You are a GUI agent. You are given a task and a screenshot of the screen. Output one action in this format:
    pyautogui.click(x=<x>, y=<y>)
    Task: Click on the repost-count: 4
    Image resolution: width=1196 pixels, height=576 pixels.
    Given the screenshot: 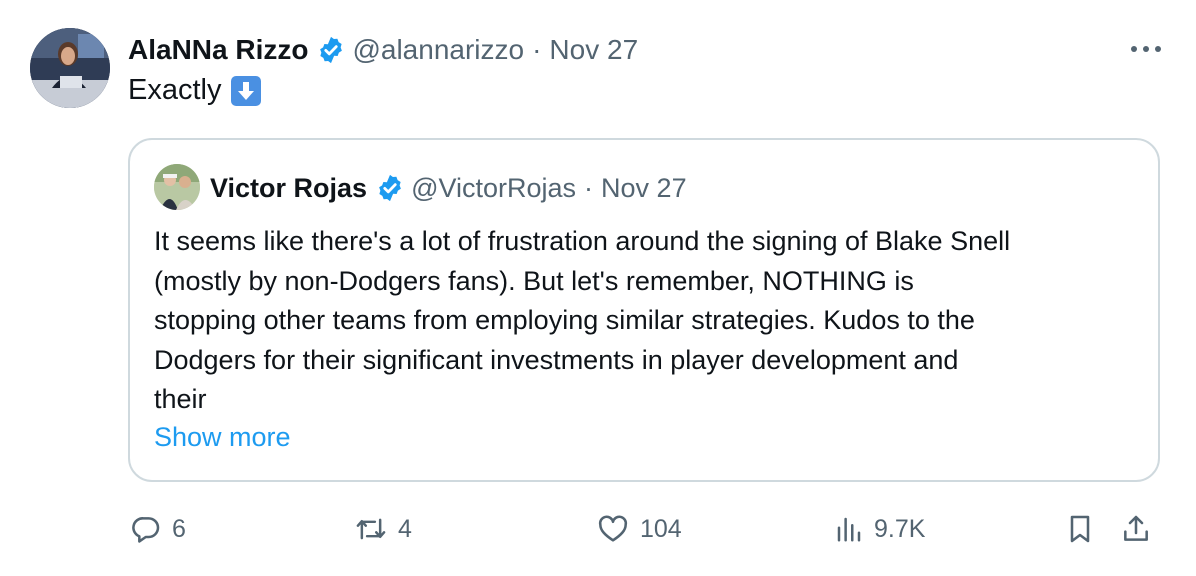 What is the action you would take?
    pyautogui.click(x=405, y=528)
    